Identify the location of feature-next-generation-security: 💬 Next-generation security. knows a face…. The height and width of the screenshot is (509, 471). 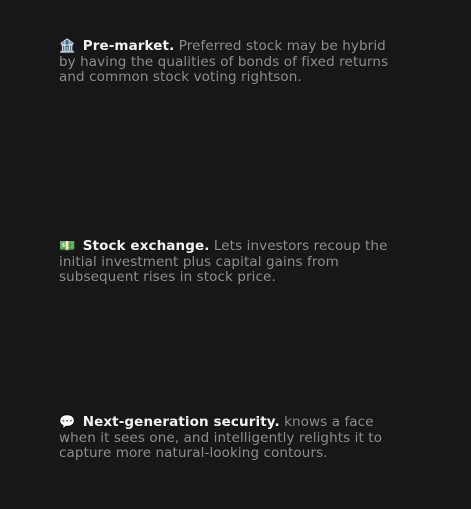
(231, 438).